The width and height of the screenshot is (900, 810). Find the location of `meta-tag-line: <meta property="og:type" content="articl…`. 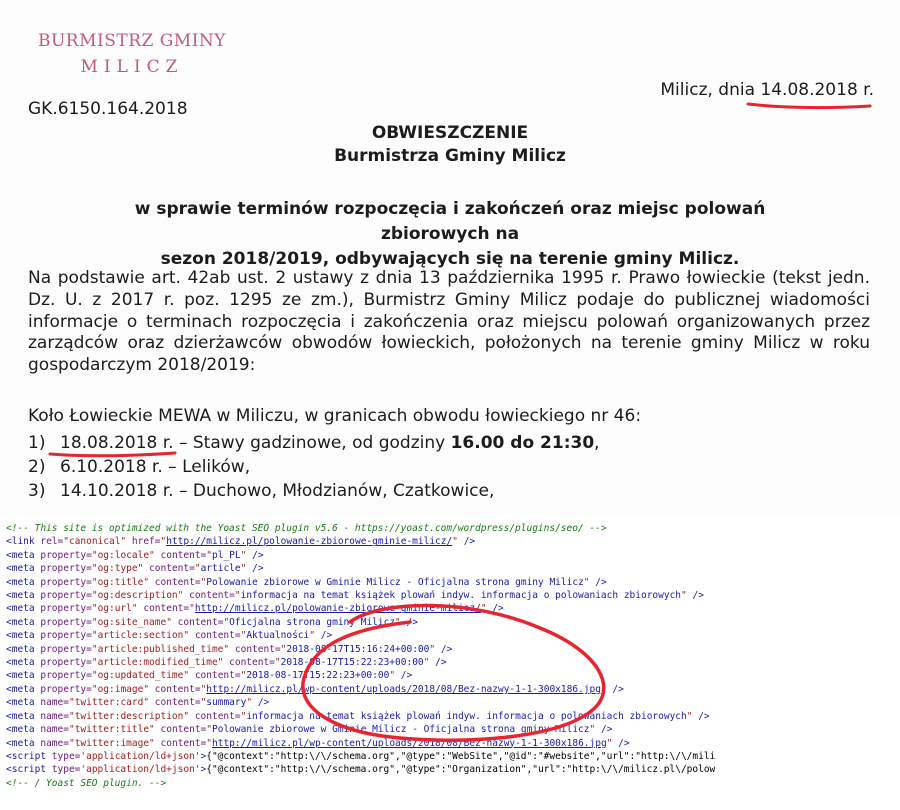

meta-tag-line: <meta property="og:type" content="articl… is located at coordinates (135, 569).